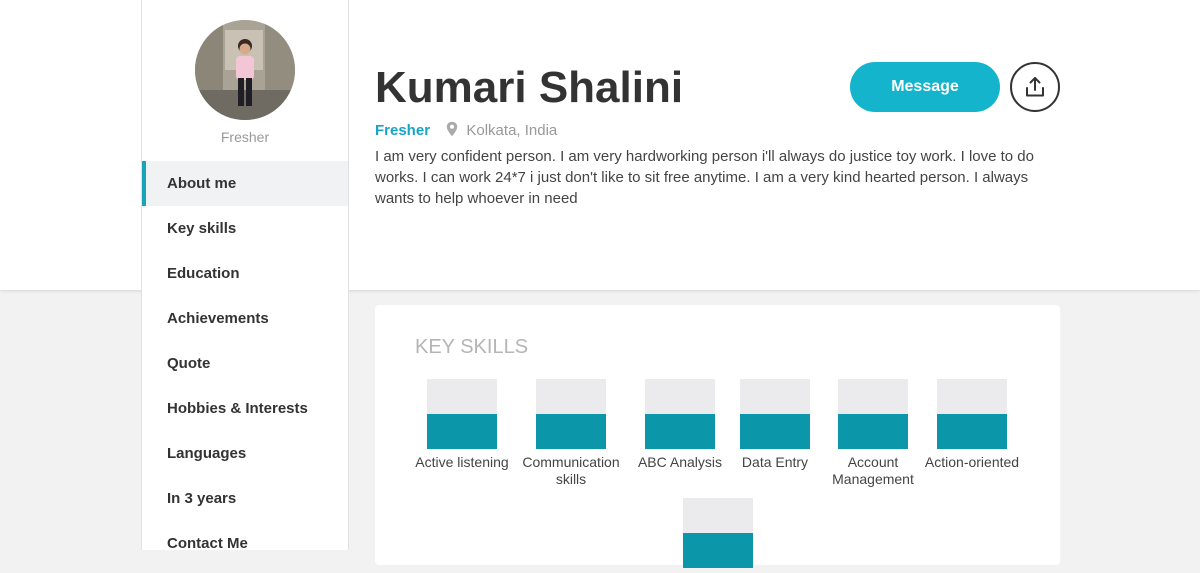  What do you see at coordinates (775, 462) in the screenshot?
I see `skill-label: Data Entry` at bounding box center [775, 462].